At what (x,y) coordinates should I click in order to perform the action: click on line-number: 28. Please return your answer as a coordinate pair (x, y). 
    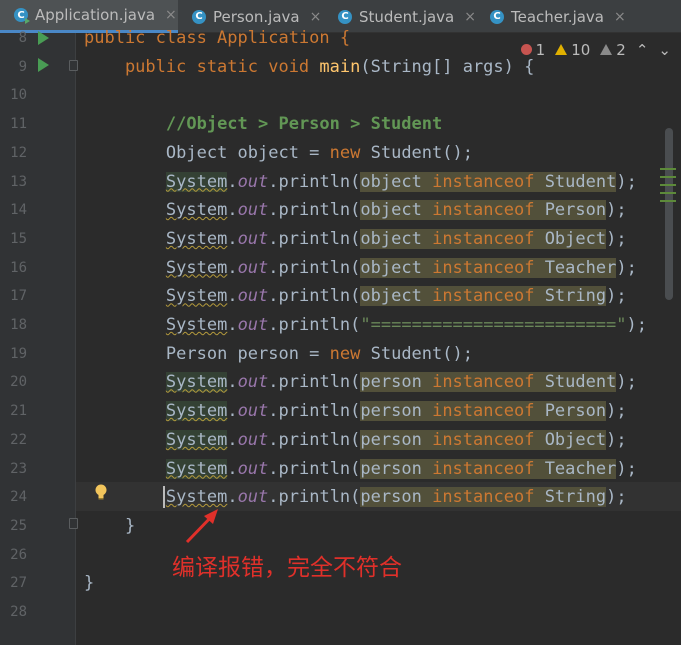
    Looking at the image, I should click on (18, 612).